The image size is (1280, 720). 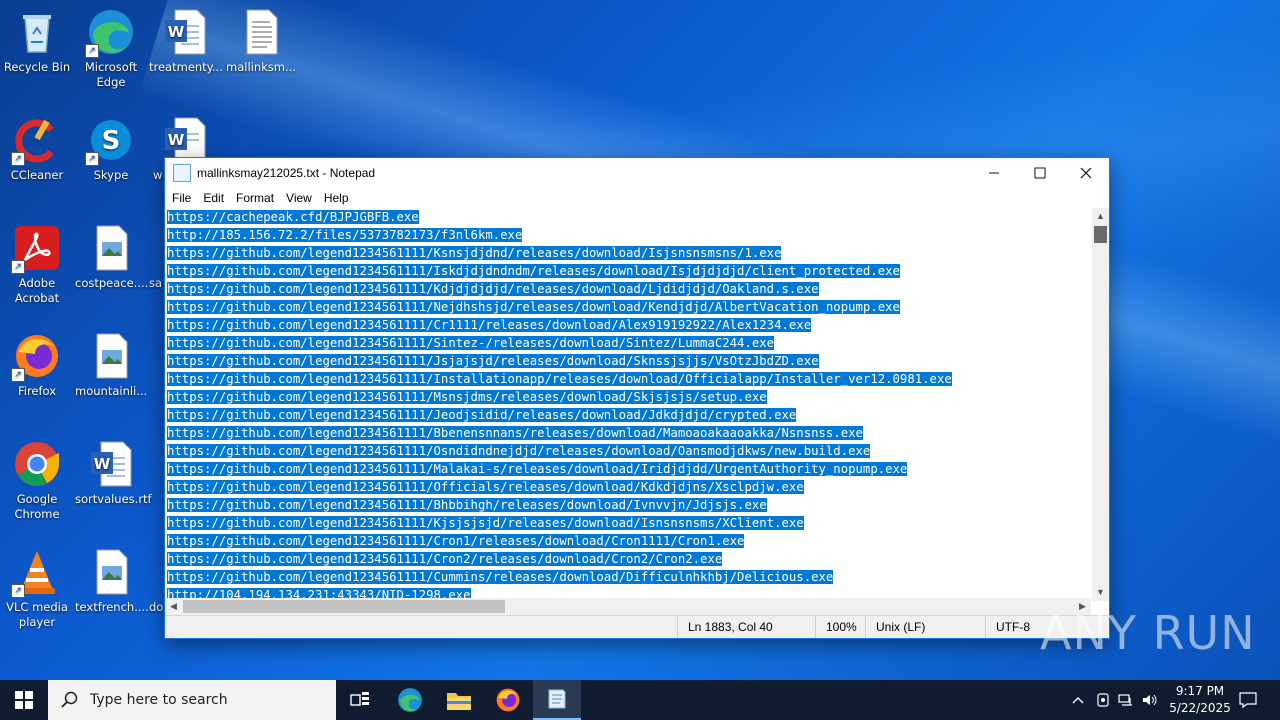 I want to click on minimize-icon, so click(x=994, y=173).